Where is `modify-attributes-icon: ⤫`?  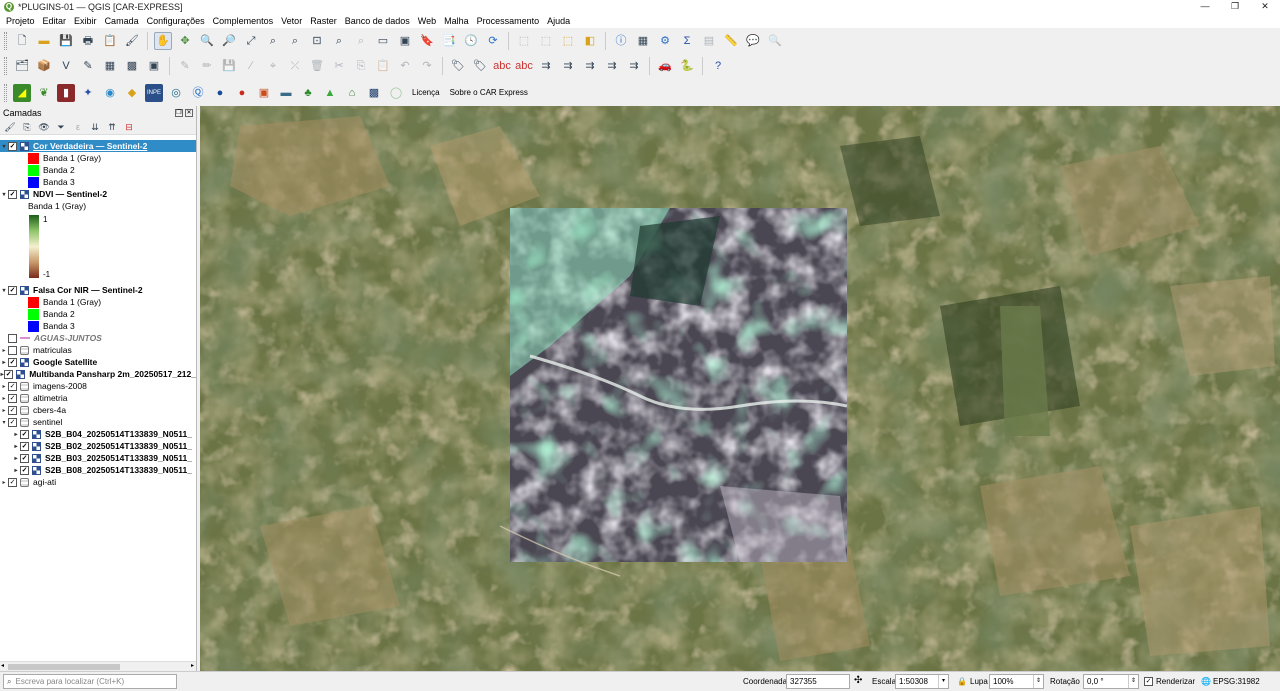
modify-attributes-icon: ⤫ is located at coordinates (295, 66).